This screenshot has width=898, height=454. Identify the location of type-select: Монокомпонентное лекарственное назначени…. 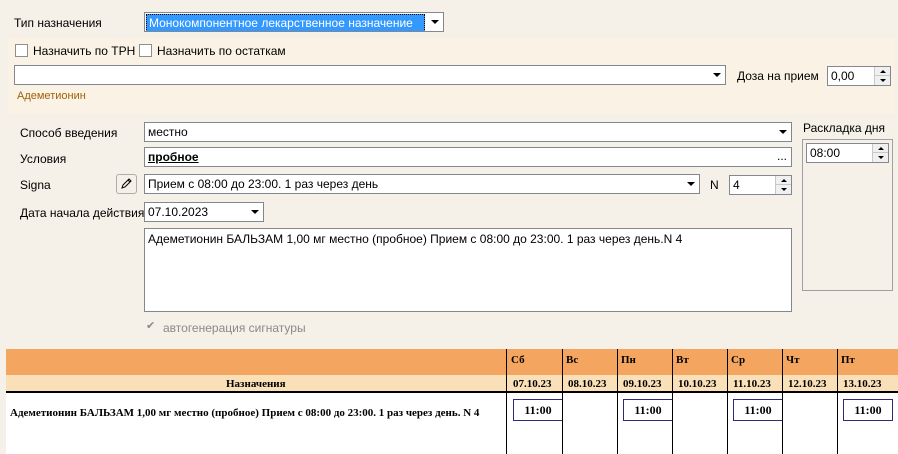
(294, 22).